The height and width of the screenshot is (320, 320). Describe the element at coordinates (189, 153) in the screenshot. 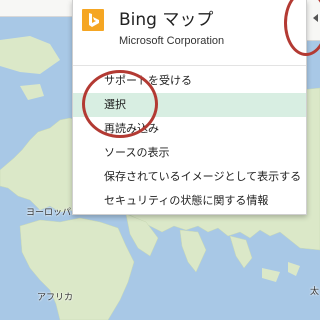

I see `menu-item-view-source: ソースの表示` at that location.